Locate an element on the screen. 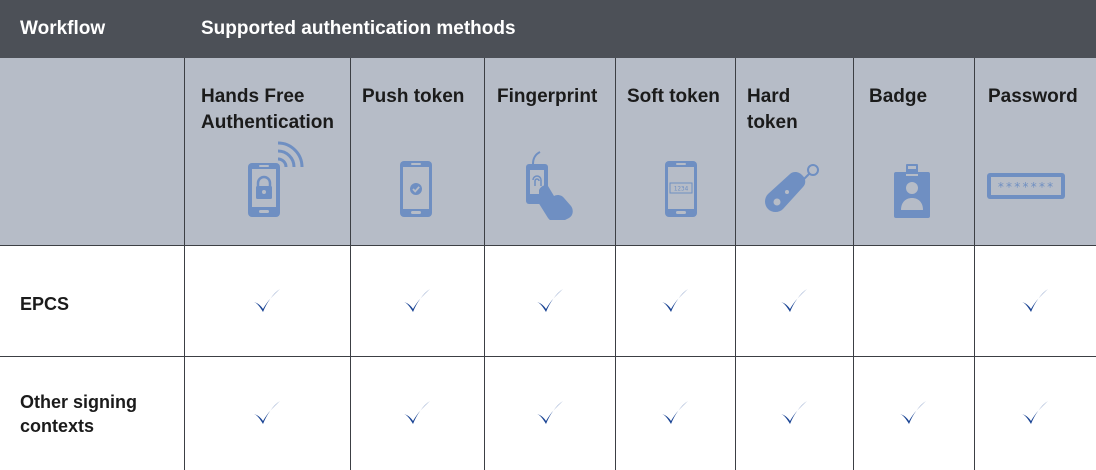  phone-code-icon: 1234 is located at coordinates (681, 189).